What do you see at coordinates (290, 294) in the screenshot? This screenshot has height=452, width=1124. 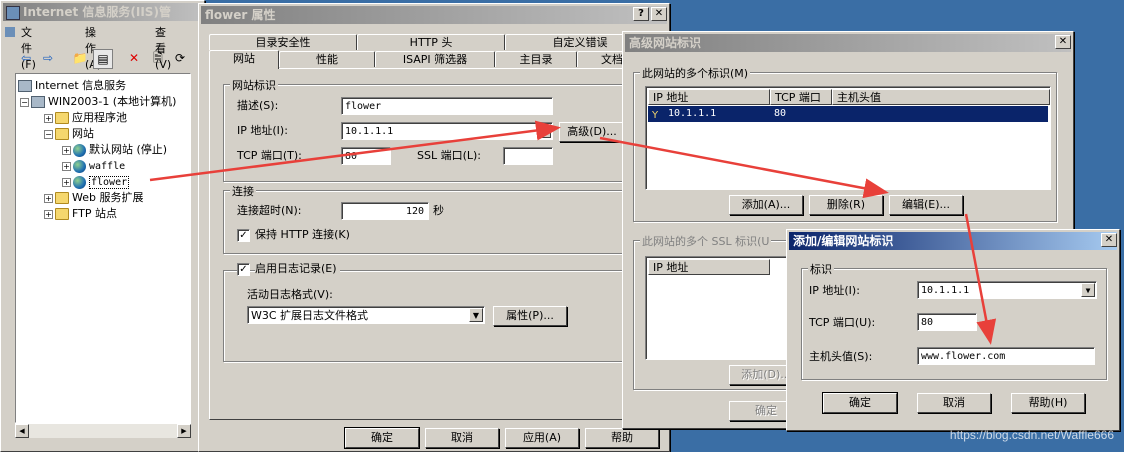 I see `log-format-label: 活动日志格式(V):` at bounding box center [290, 294].